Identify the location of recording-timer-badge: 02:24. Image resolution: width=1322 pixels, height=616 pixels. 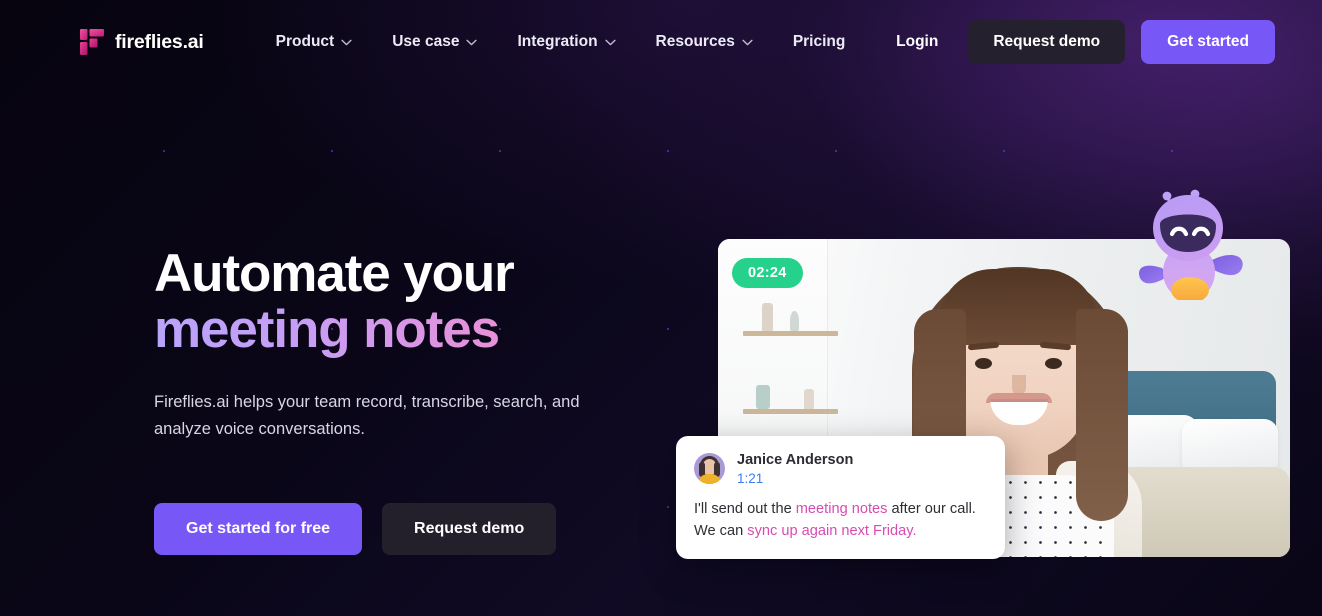
(767, 273).